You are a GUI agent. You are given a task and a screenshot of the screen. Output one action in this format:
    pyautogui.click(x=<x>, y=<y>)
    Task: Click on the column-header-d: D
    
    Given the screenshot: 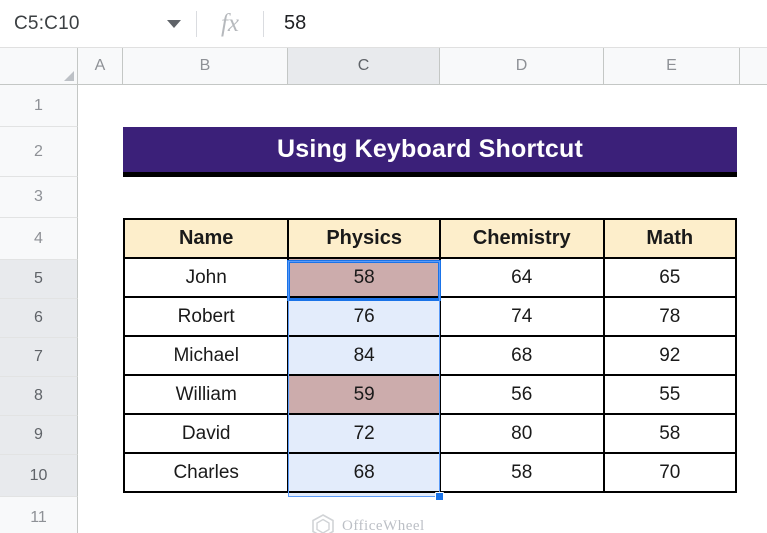 What is the action you would take?
    pyautogui.click(x=522, y=66)
    